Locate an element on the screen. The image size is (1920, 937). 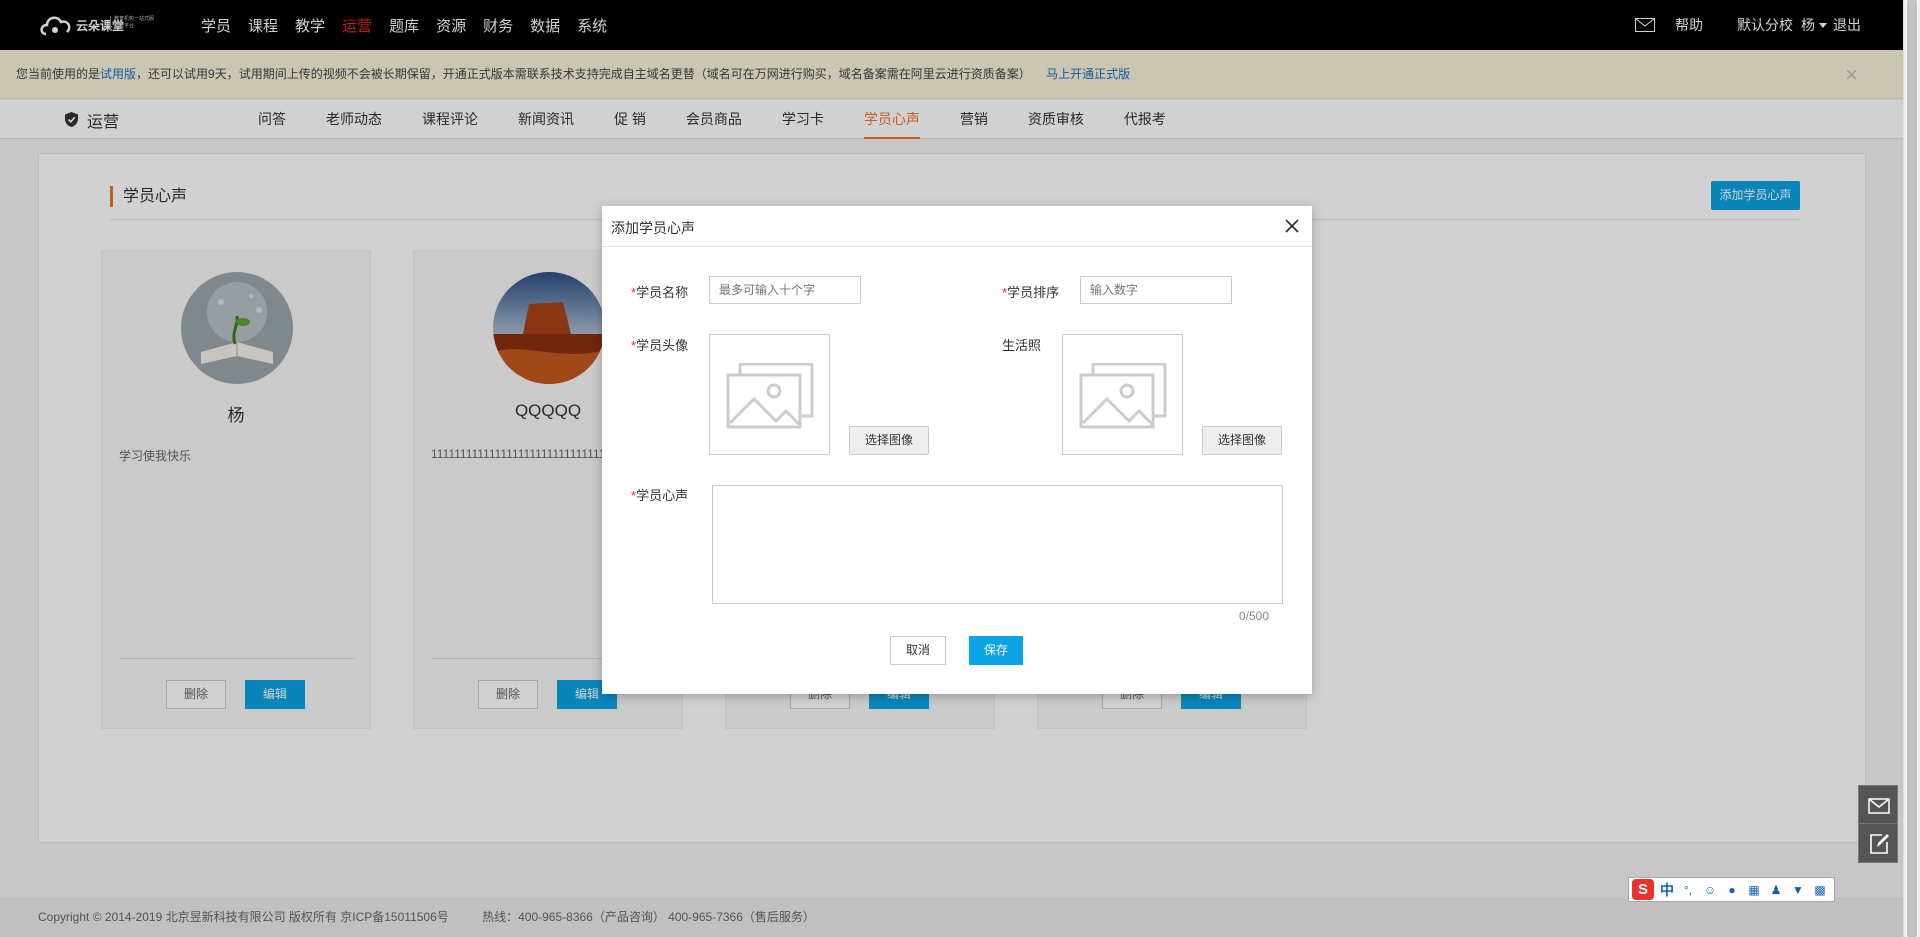
avatar-preview is located at coordinates (769, 394).